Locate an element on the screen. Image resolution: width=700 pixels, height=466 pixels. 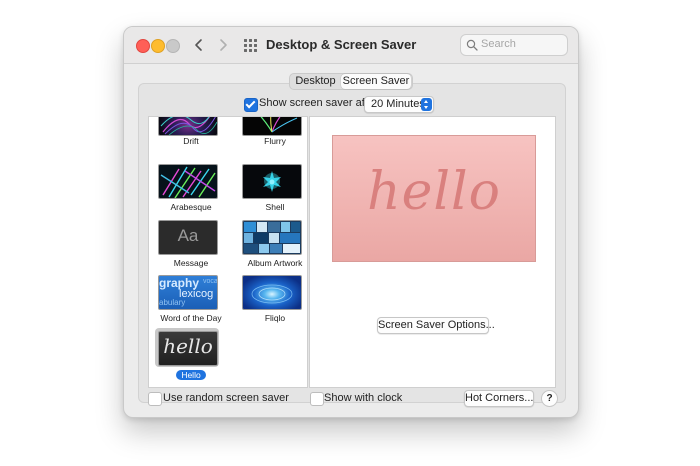
preview-hello-text: hello is located at coordinates (434, 192).